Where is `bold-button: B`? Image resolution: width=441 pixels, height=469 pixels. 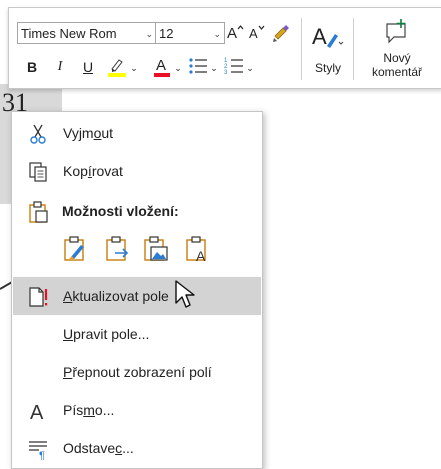
bold-button: B is located at coordinates (32, 67).